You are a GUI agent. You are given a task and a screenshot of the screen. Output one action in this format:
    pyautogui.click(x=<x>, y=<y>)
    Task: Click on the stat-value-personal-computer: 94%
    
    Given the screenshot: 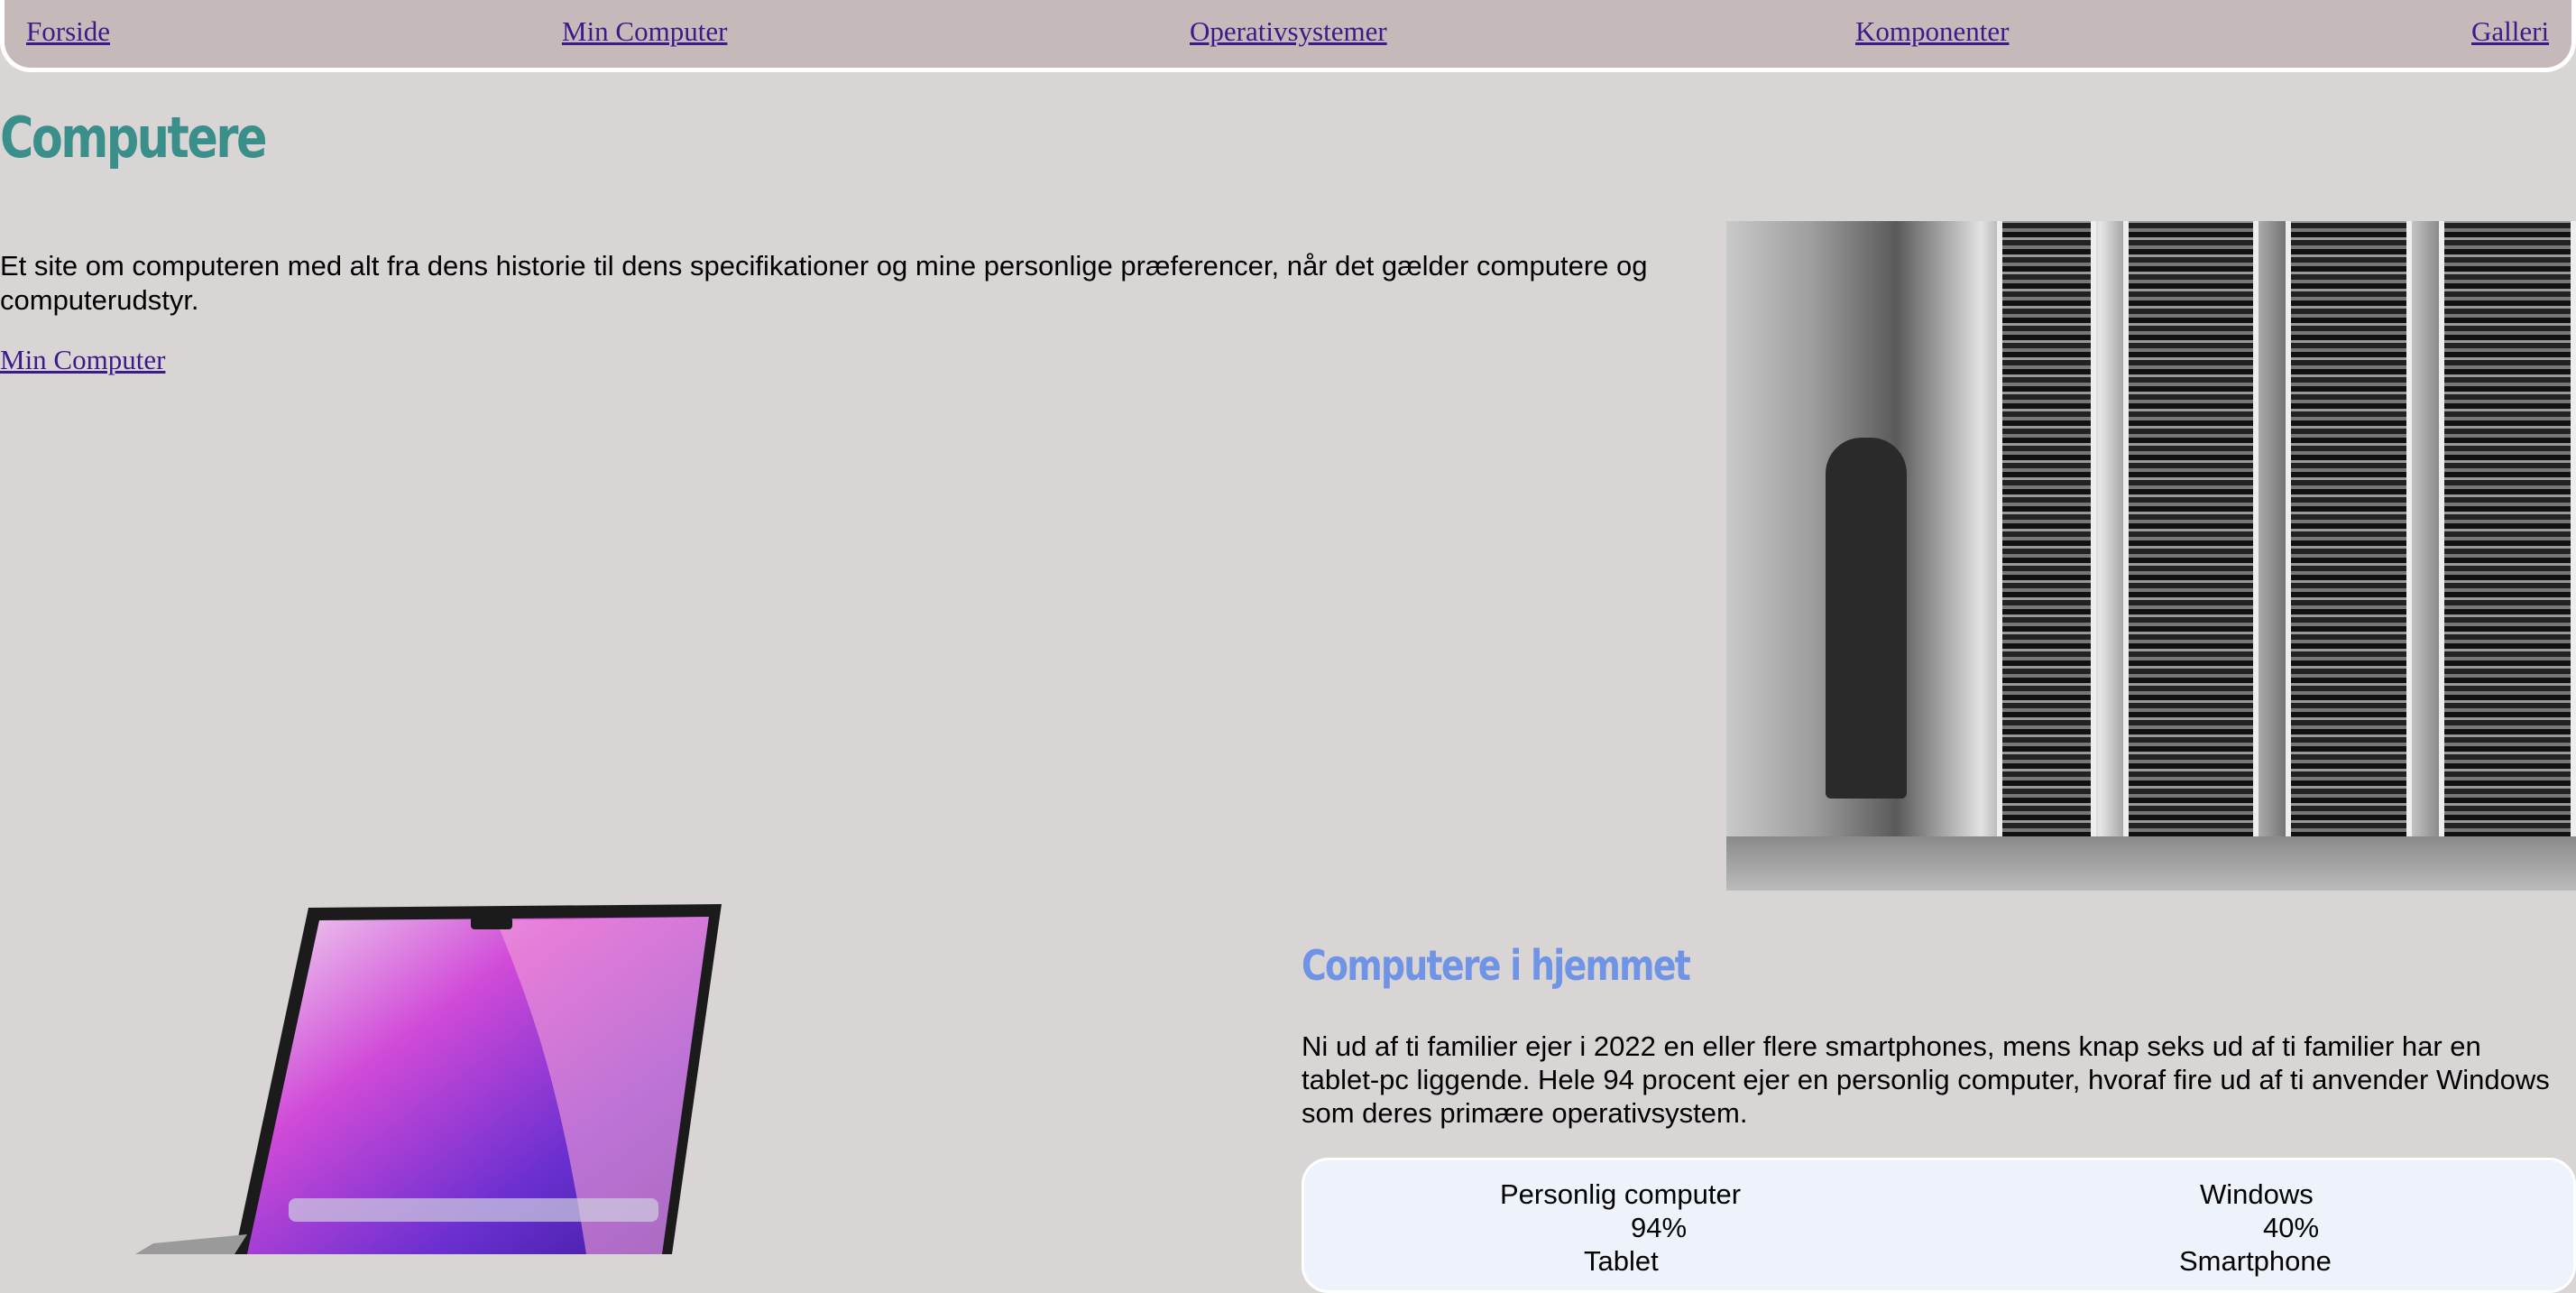 What is the action you would take?
    pyautogui.click(x=1659, y=1227)
    